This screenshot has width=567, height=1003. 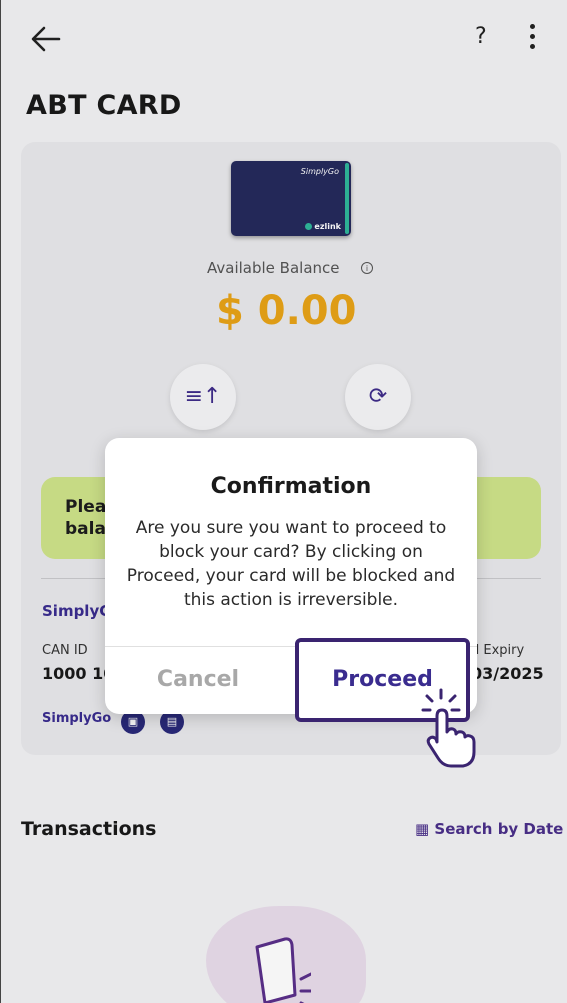 What do you see at coordinates (198, 680) in the screenshot?
I see `cancel-button: Cancel` at bounding box center [198, 680].